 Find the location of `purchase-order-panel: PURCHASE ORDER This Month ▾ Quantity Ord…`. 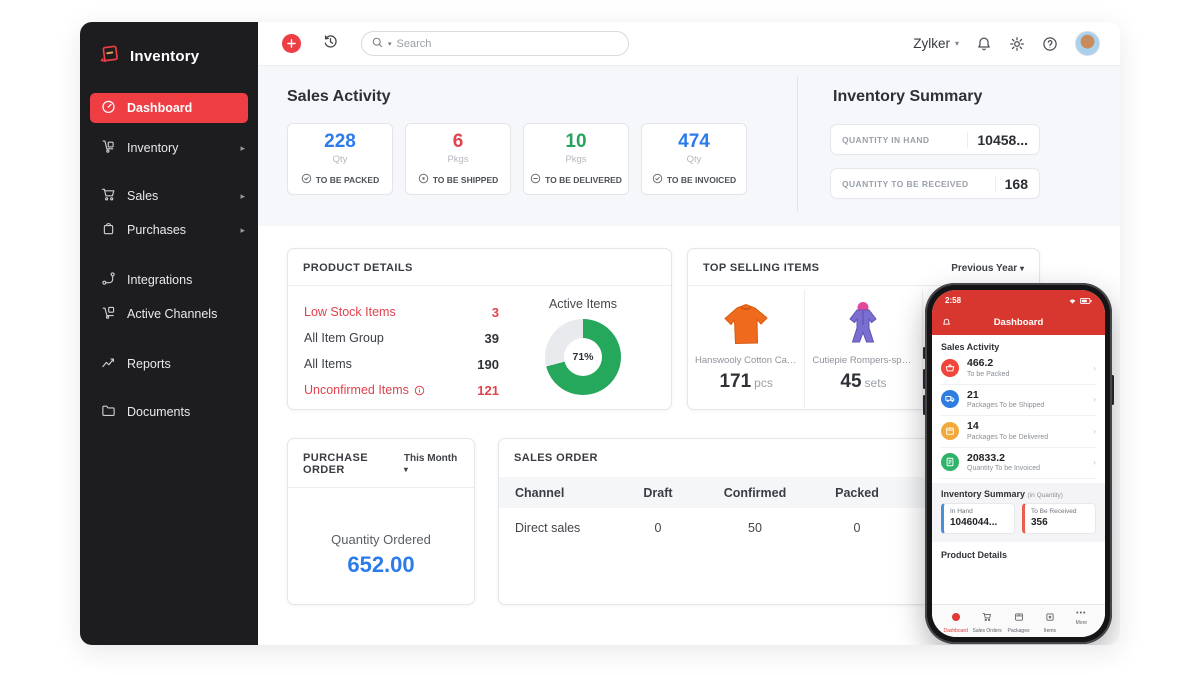

purchase-order-panel: PURCHASE ORDER This Month ▾ Quantity Ord… is located at coordinates (381, 521).